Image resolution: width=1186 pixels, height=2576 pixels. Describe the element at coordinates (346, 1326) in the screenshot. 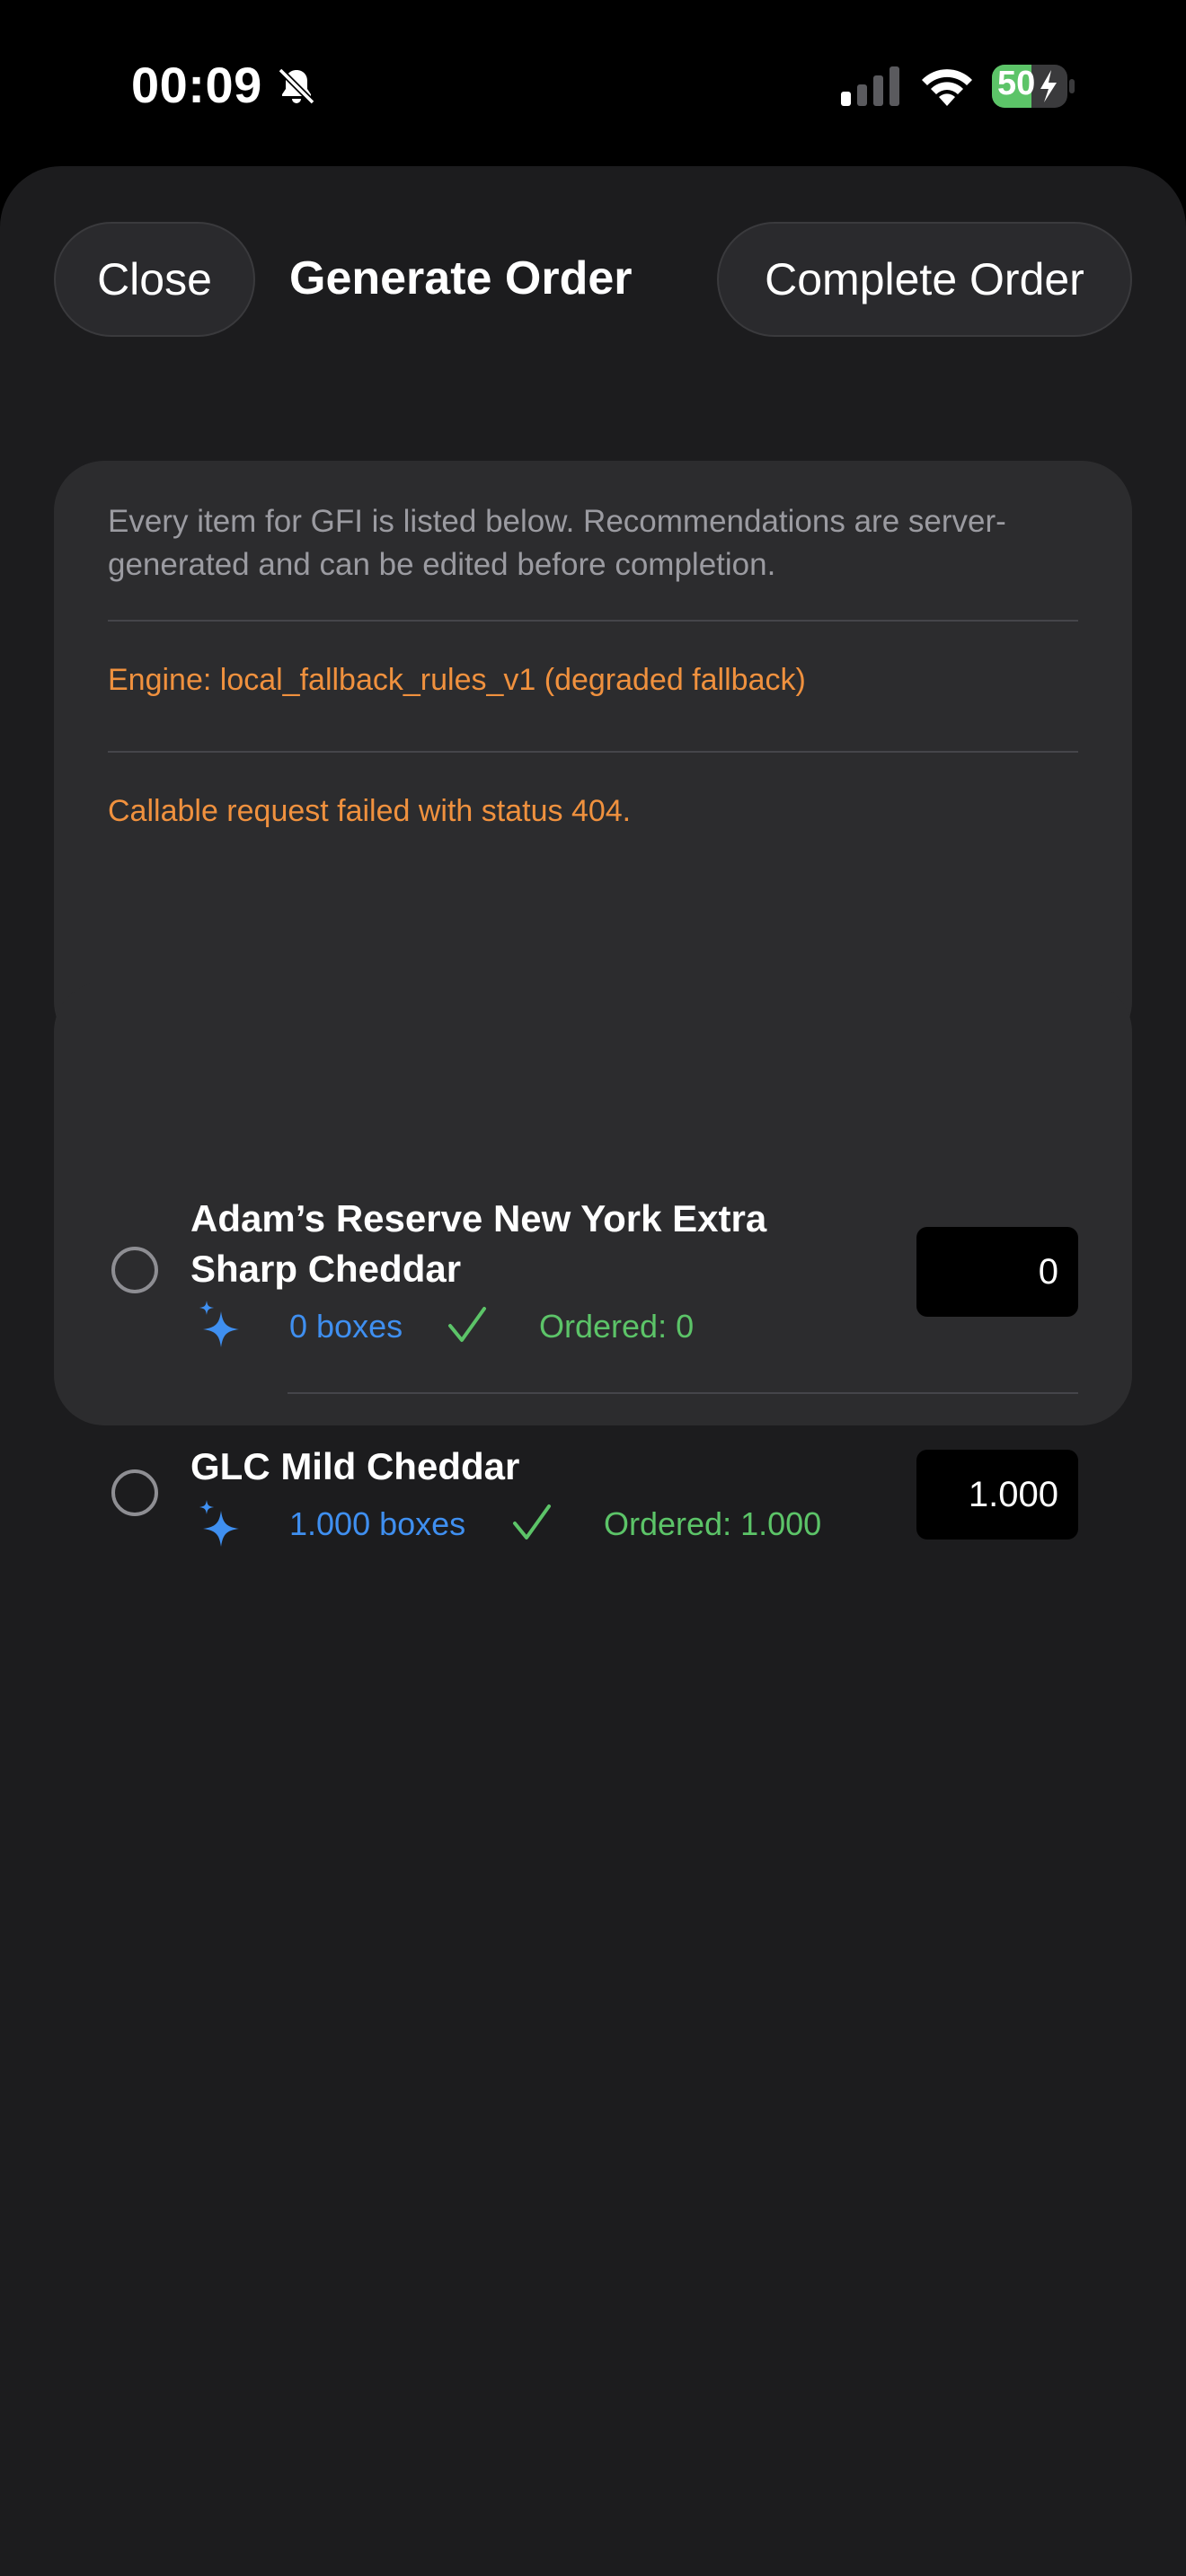

I see `recommended-quantity: 0 boxes` at that location.